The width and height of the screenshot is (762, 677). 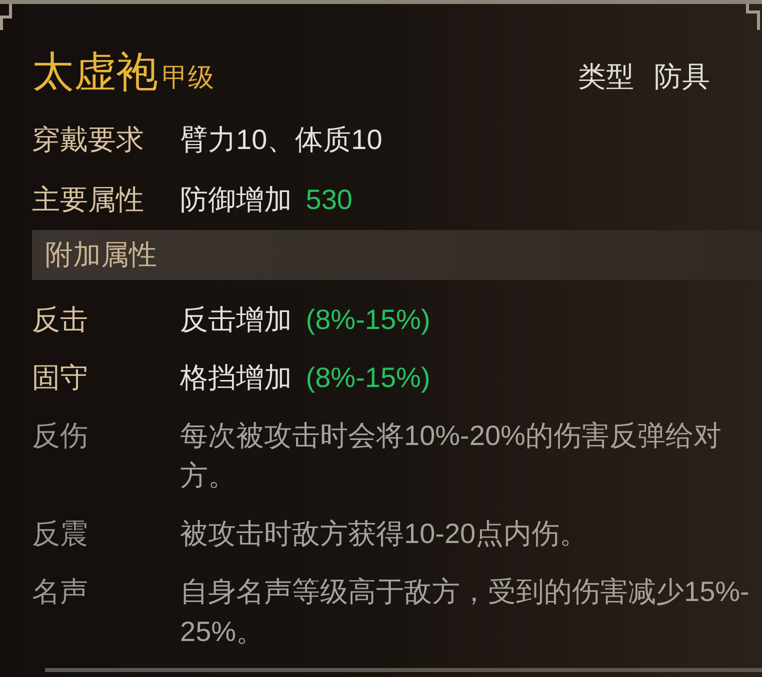 What do you see at coordinates (384, 534) in the screenshot?
I see `attribute-effect: 被攻击时敌方获得10-20点内伤。` at bounding box center [384, 534].